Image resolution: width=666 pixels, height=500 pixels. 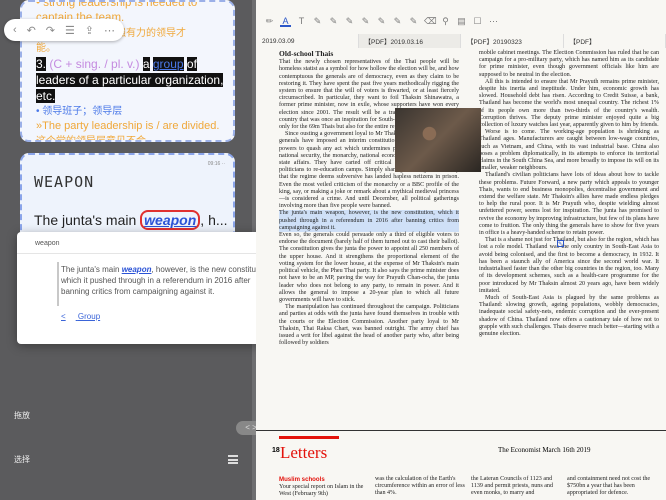 I want to click on document-tab: 【PDF】, so click(x=615, y=41).